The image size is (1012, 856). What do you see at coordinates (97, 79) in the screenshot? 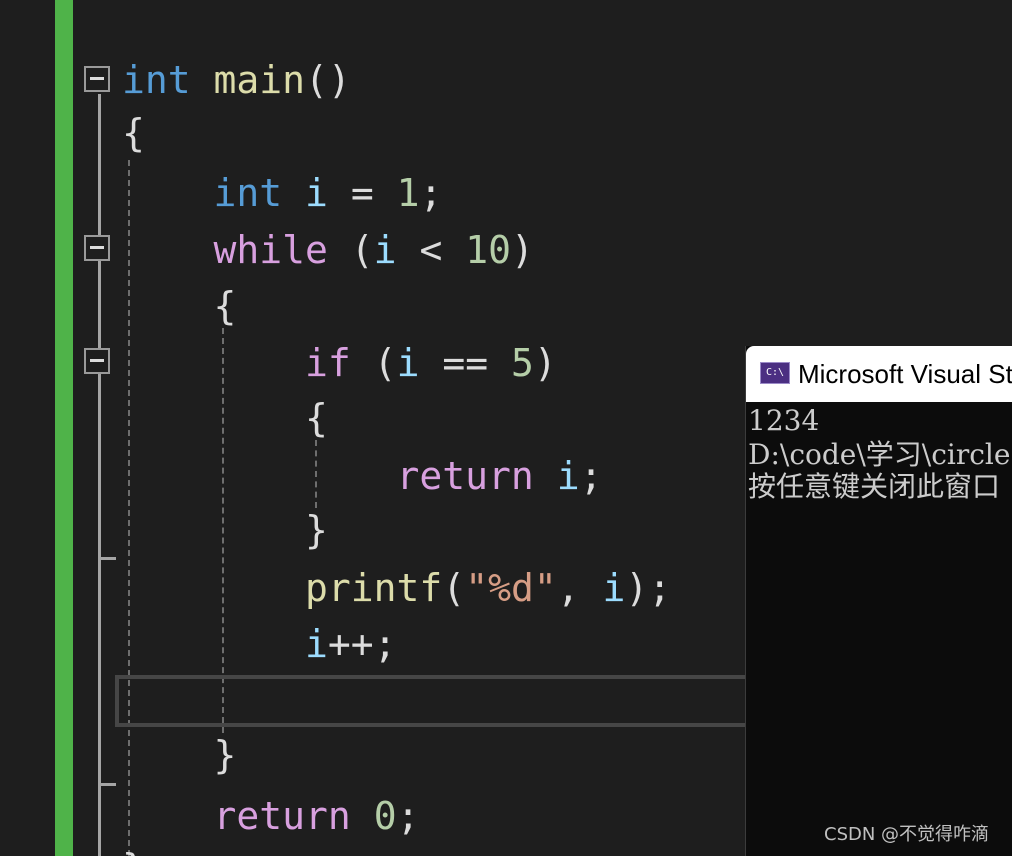
I see `collapse-main-button` at bounding box center [97, 79].